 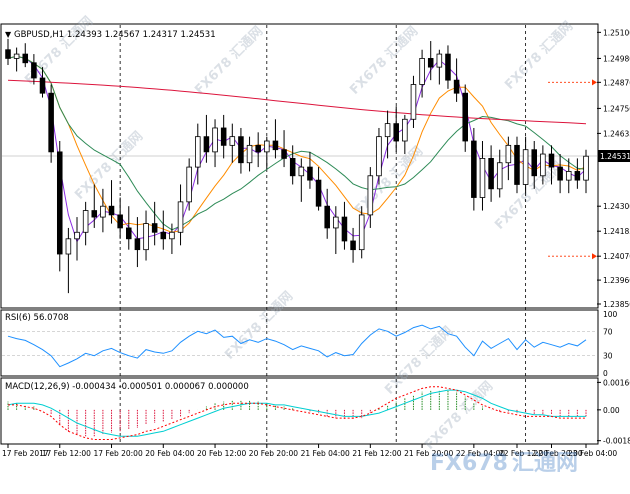 I want to click on rsi-bottom-label: 0, so click(x=605, y=373).